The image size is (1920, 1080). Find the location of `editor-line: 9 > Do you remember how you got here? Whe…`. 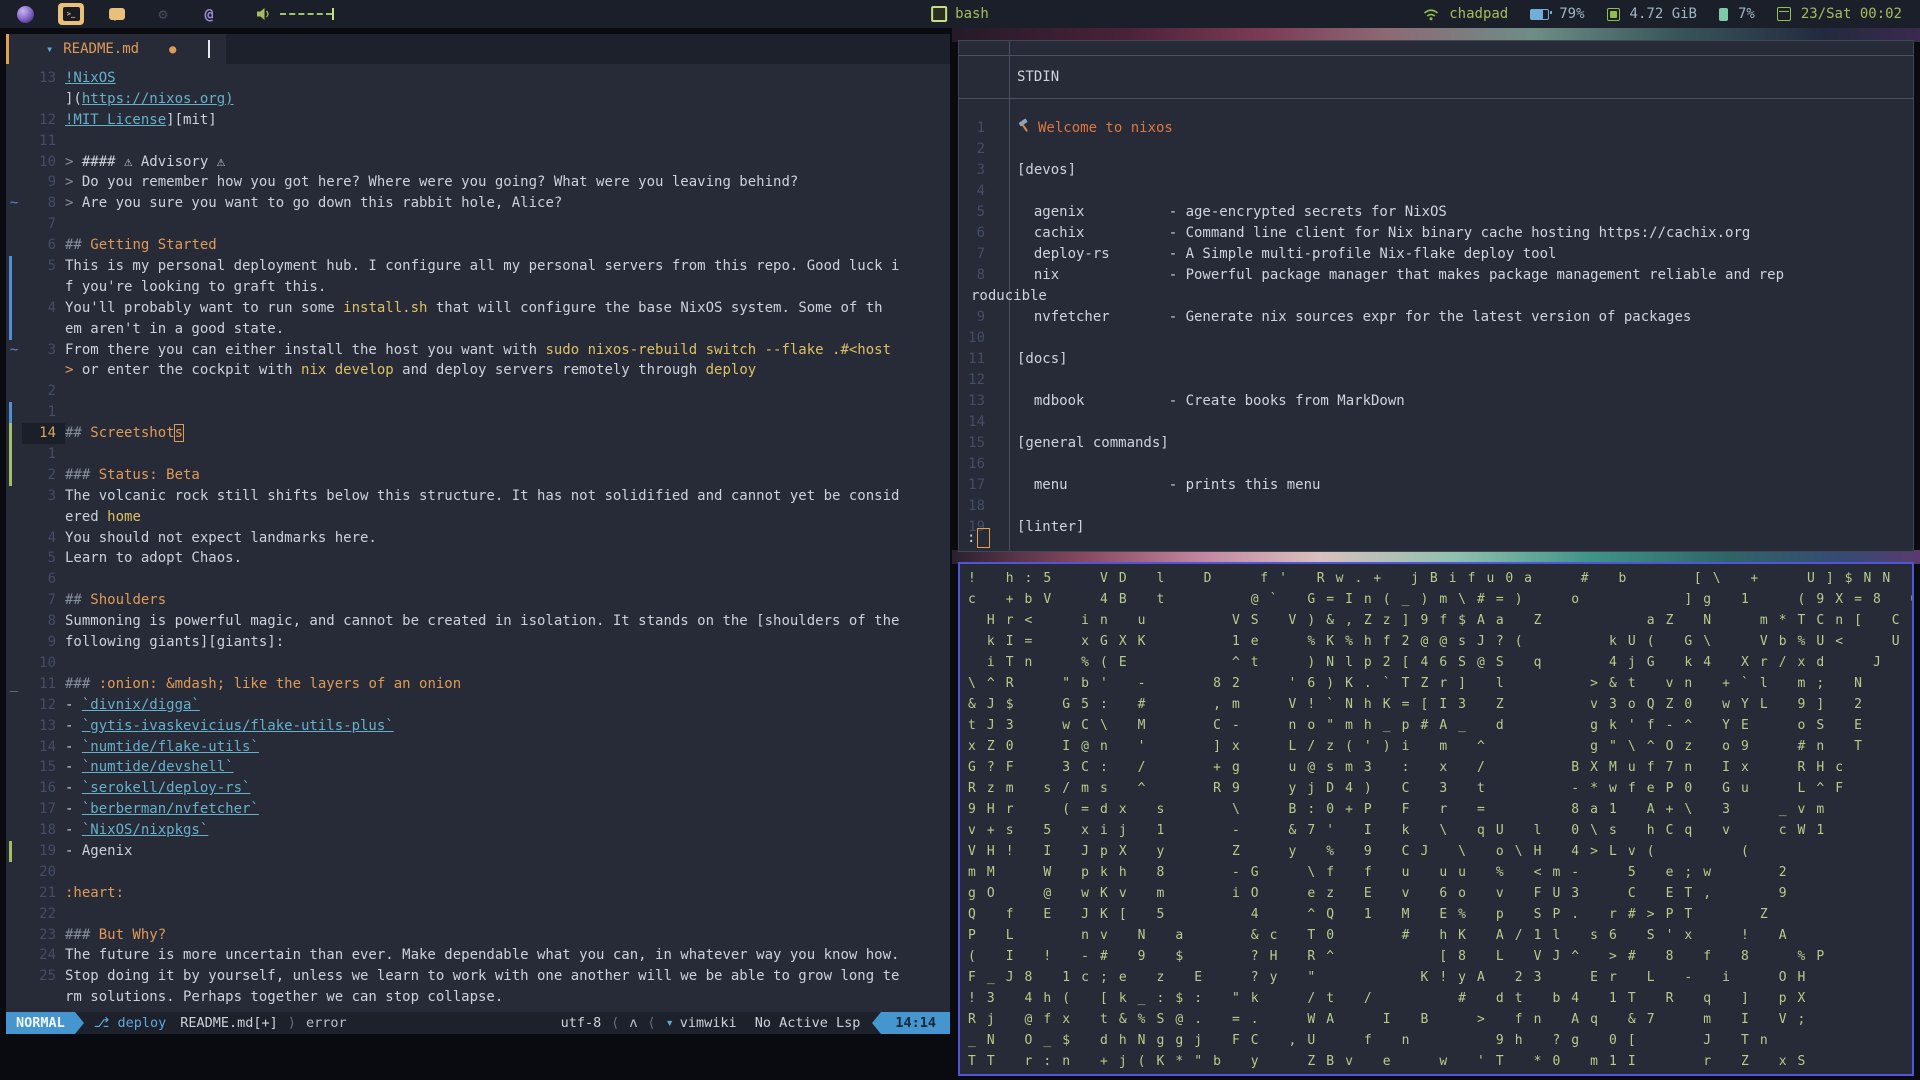

editor-line: 9 > Do you remember how you got here? Whe… is located at coordinates (478, 182).